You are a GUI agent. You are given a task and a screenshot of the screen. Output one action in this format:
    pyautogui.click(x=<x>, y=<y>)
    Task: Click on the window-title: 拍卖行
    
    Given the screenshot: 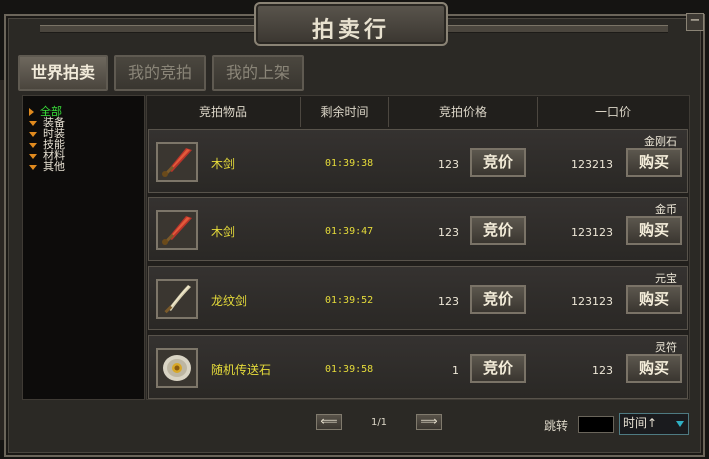 What is the action you would take?
    pyautogui.click(x=350, y=30)
    